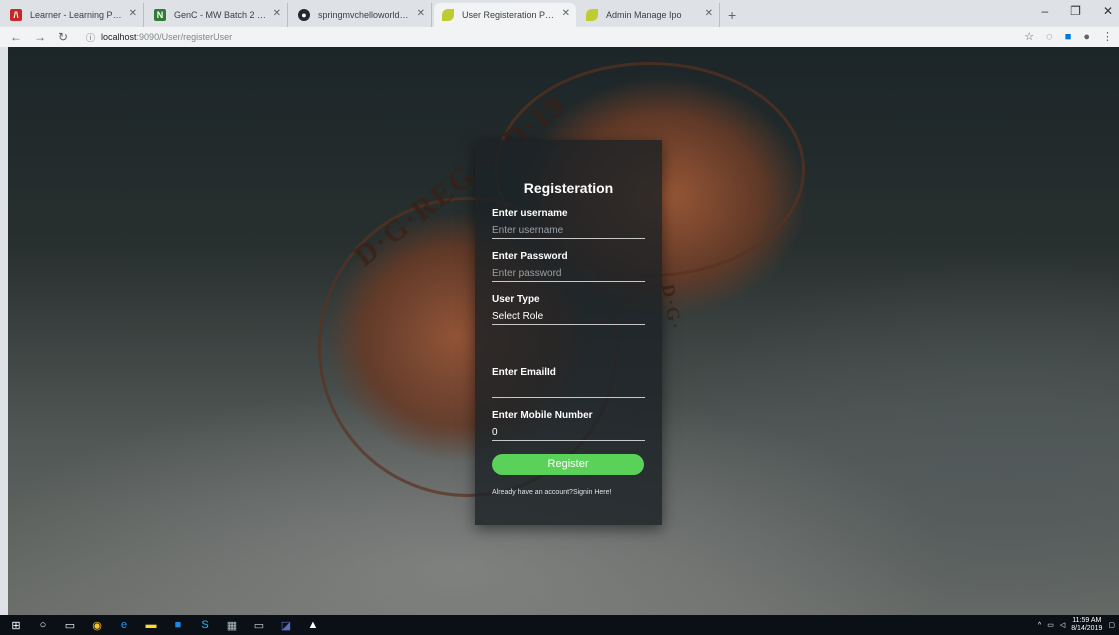 The width and height of the screenshot is (1119, 635). What do you see at coordinates (1062, 625) in the screenshot?
I see `volume-icon: ◁` at bounding box center [1062, 625].